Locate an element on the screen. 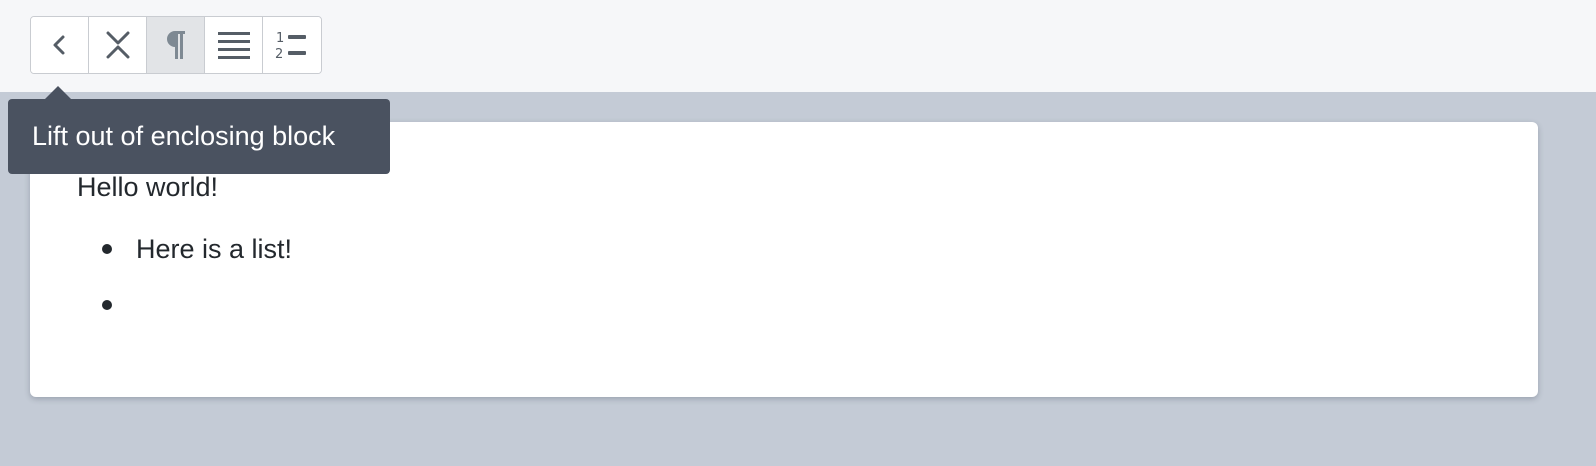  list-item: Here is a list! is located at coordinates (197, 262).